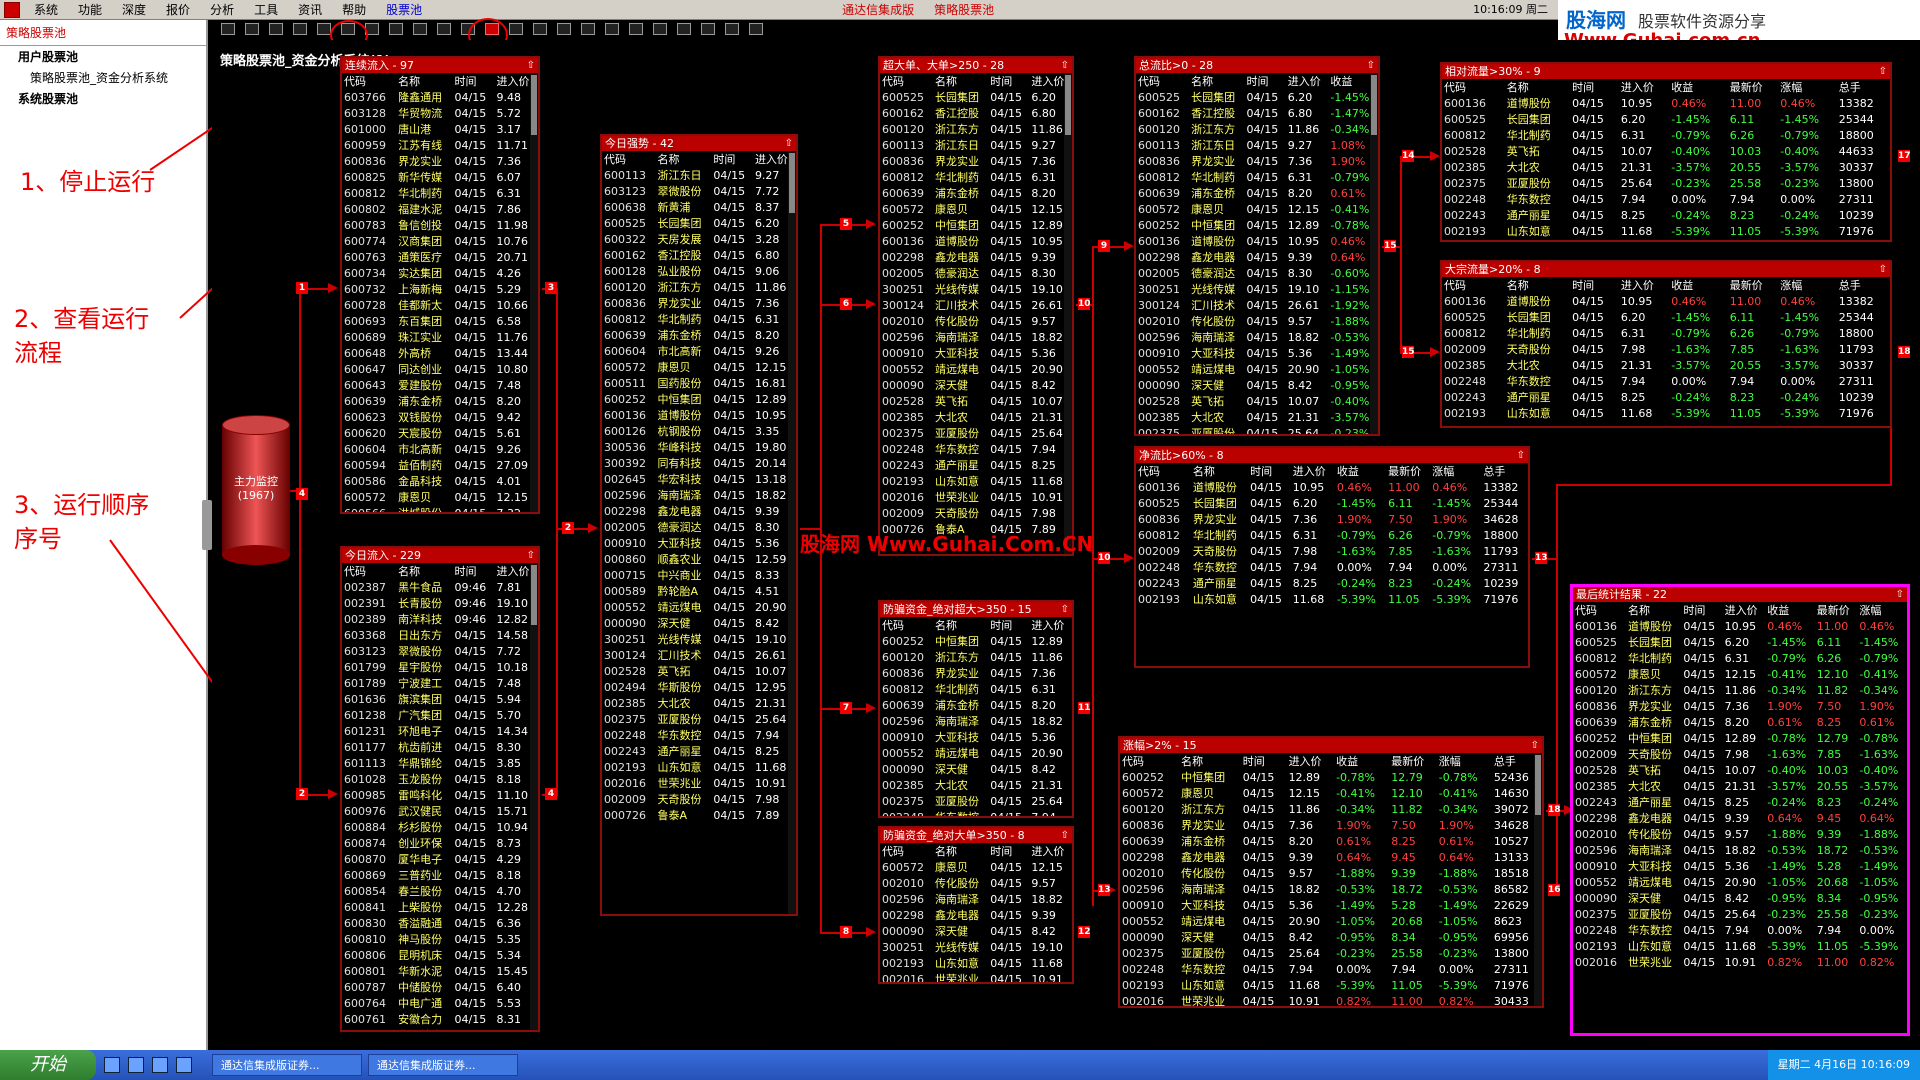 Image resolution: width=1920 pixels, height=1080 pixels. What do you see at coordinates (1374, 253) in the screenshot?
I see `scrollbar` at bounding box center [1374, 253].